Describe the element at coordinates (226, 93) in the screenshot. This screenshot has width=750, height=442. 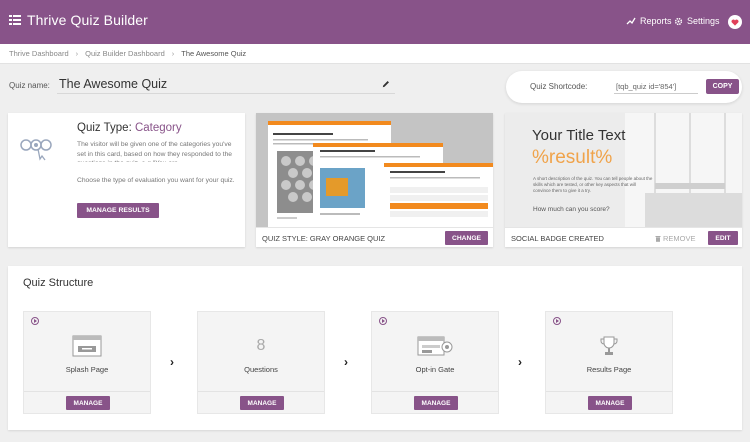
I see `quiz-name-underline` at that location.